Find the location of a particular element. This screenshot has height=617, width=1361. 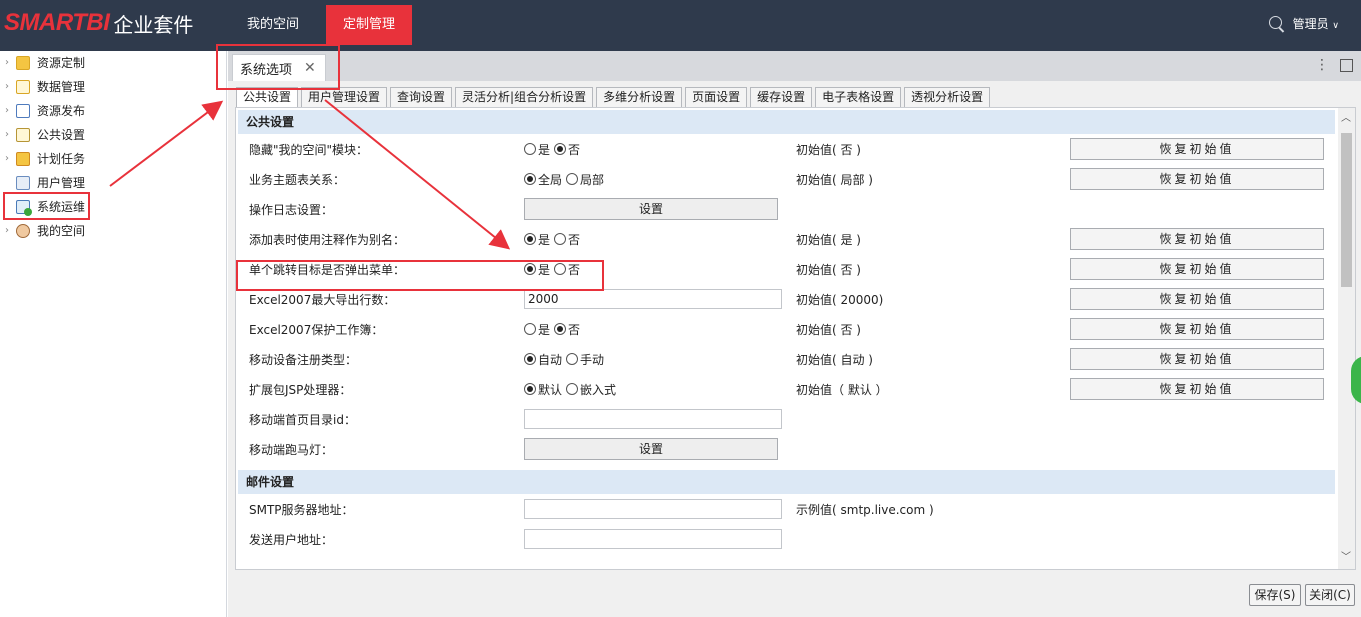

nav-tab-custom-management: 定制管理 is located at coordinates (369, 25).